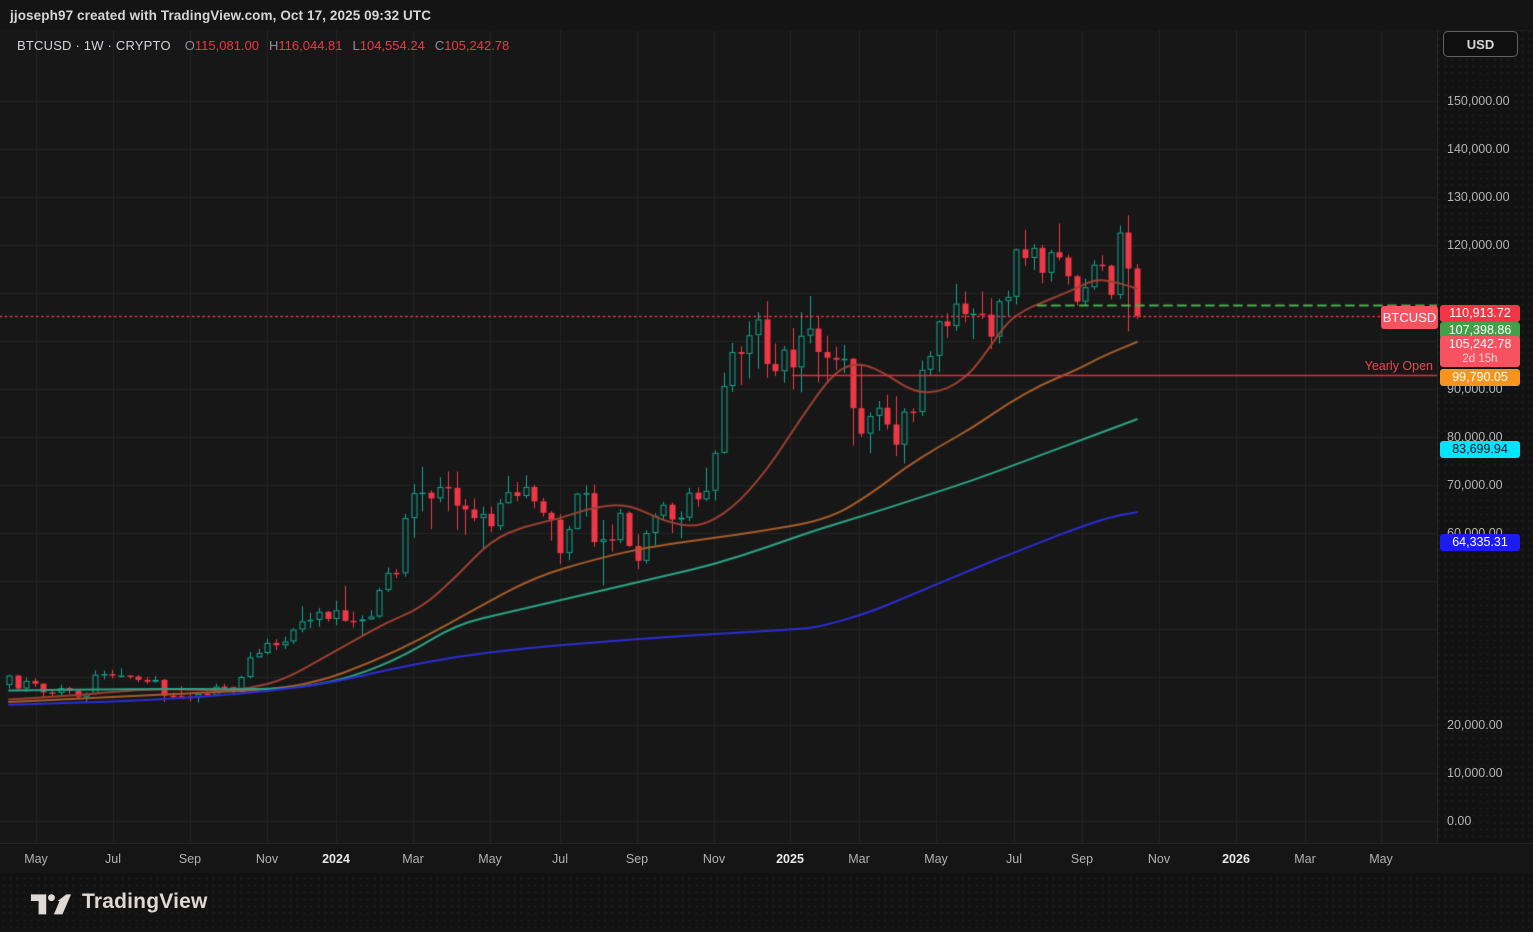 This screenshot has width=1533, height=932. What do you see at coordinates (1480, 44) in the screenshot?
I see `currency-button: USD` at bounding box center [1480, 44].